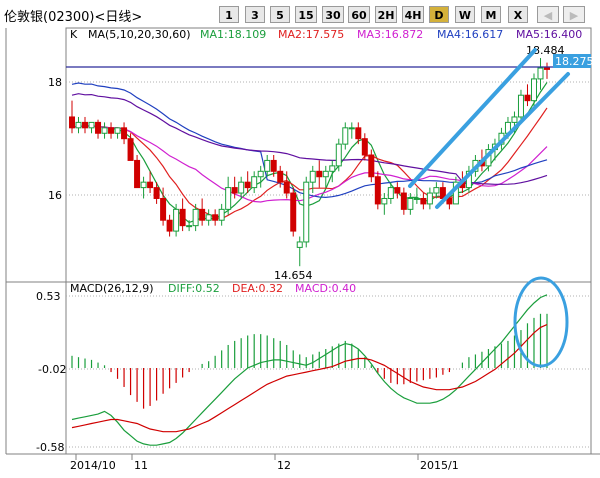  I want to click on ma-header: MA(5,10,20,30,60), so click(139, 34).